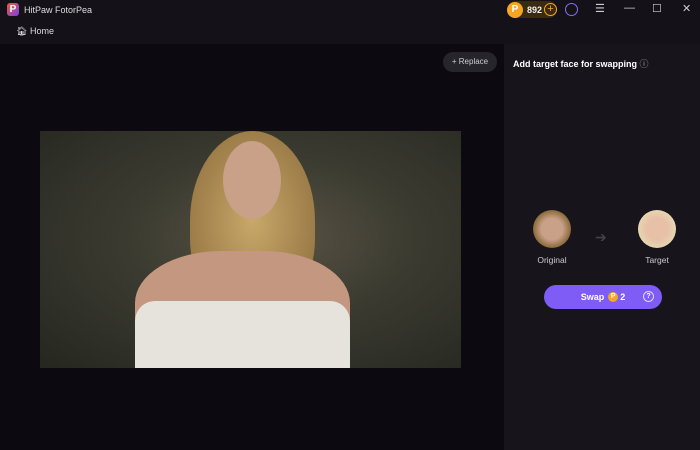  I want to click on swap-cost: 2, so click(623, 297).